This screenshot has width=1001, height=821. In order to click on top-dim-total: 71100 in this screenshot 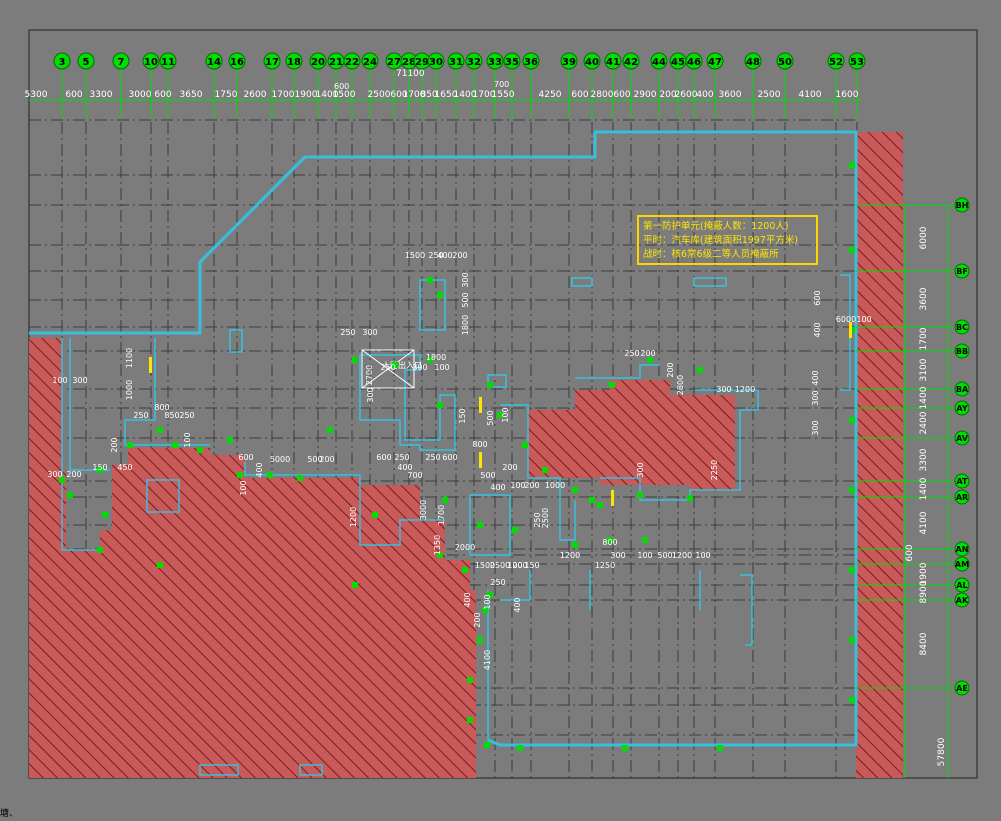, I will do `click(410, 74)`.